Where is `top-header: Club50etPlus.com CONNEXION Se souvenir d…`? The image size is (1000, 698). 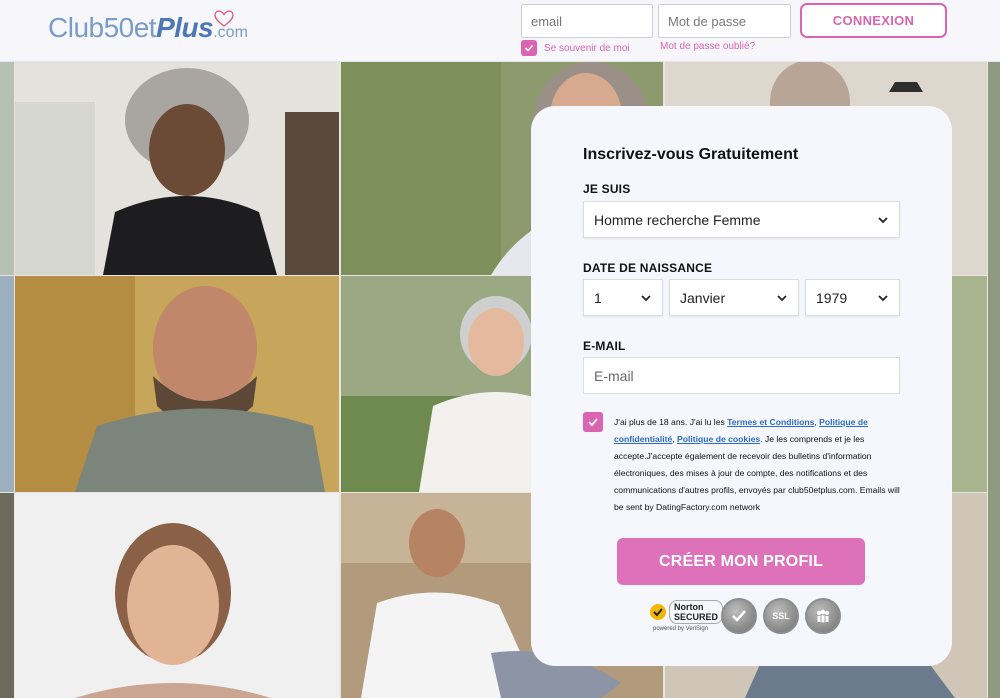
top-header: Club50etPlus.com CONNEXION Se souvenir d… is located at coordinates (500, 31).